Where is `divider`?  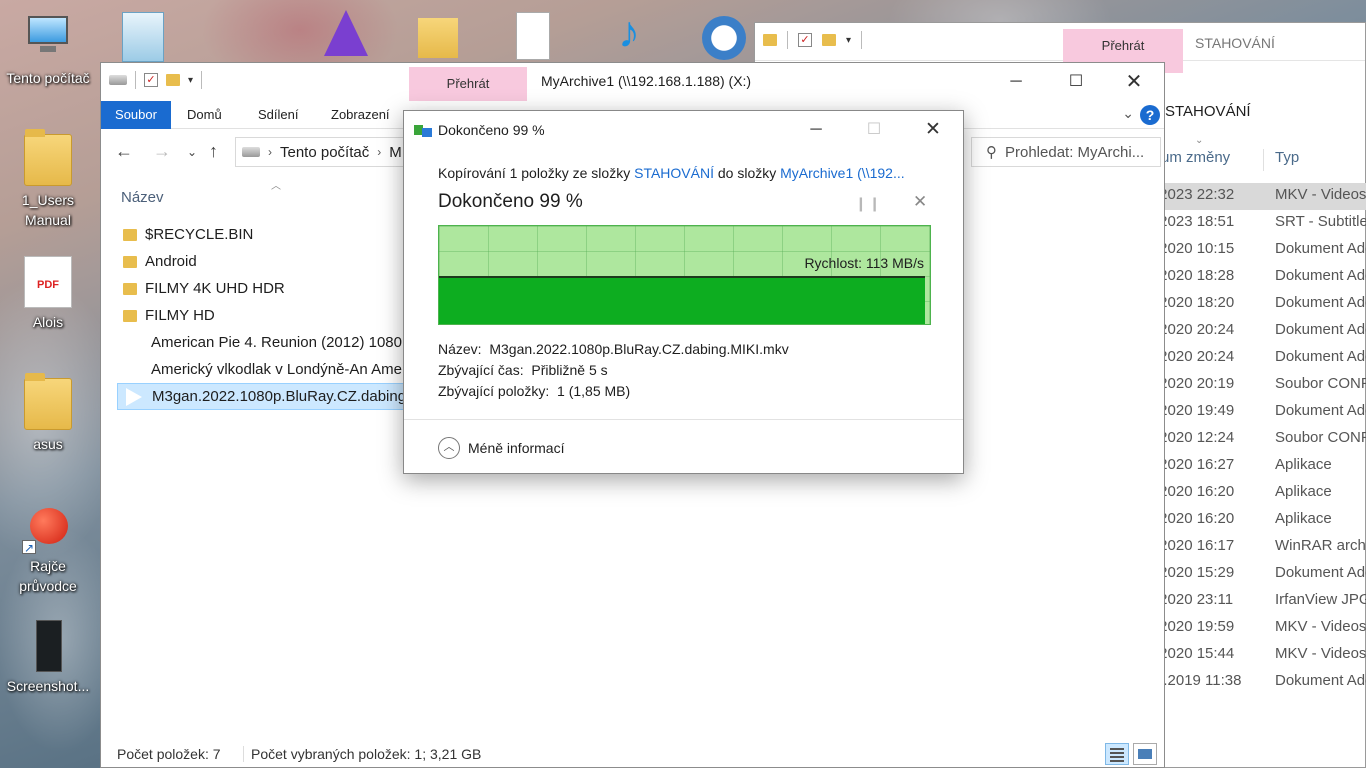 divider is located at coordinates (683, 419).